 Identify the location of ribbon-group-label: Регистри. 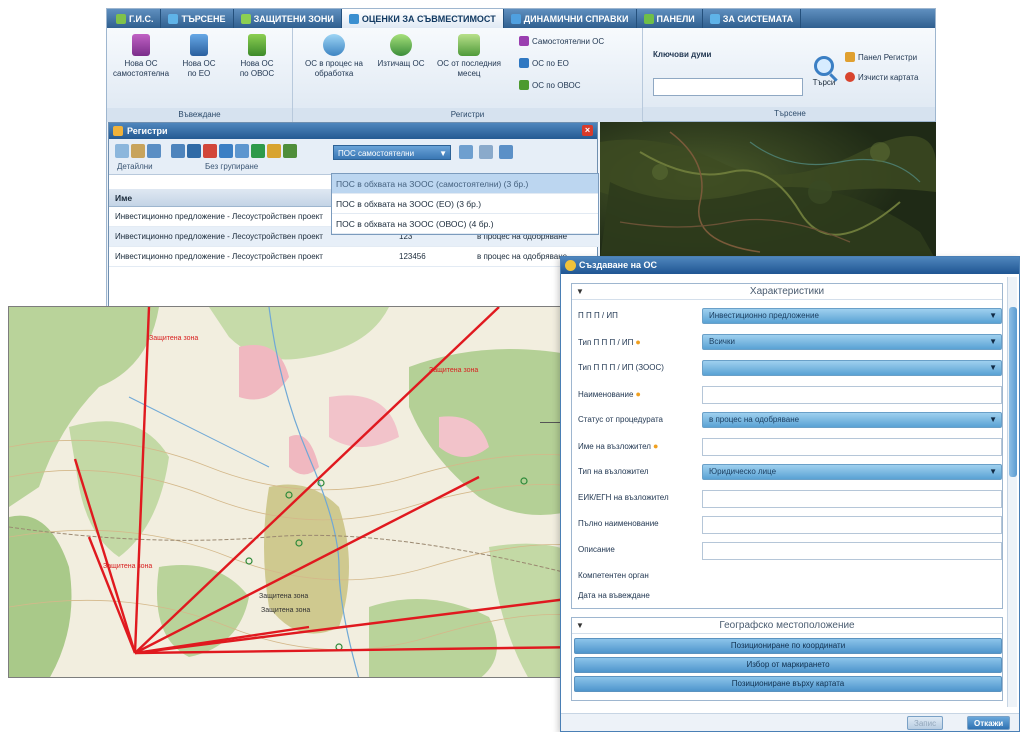
(467, 115).